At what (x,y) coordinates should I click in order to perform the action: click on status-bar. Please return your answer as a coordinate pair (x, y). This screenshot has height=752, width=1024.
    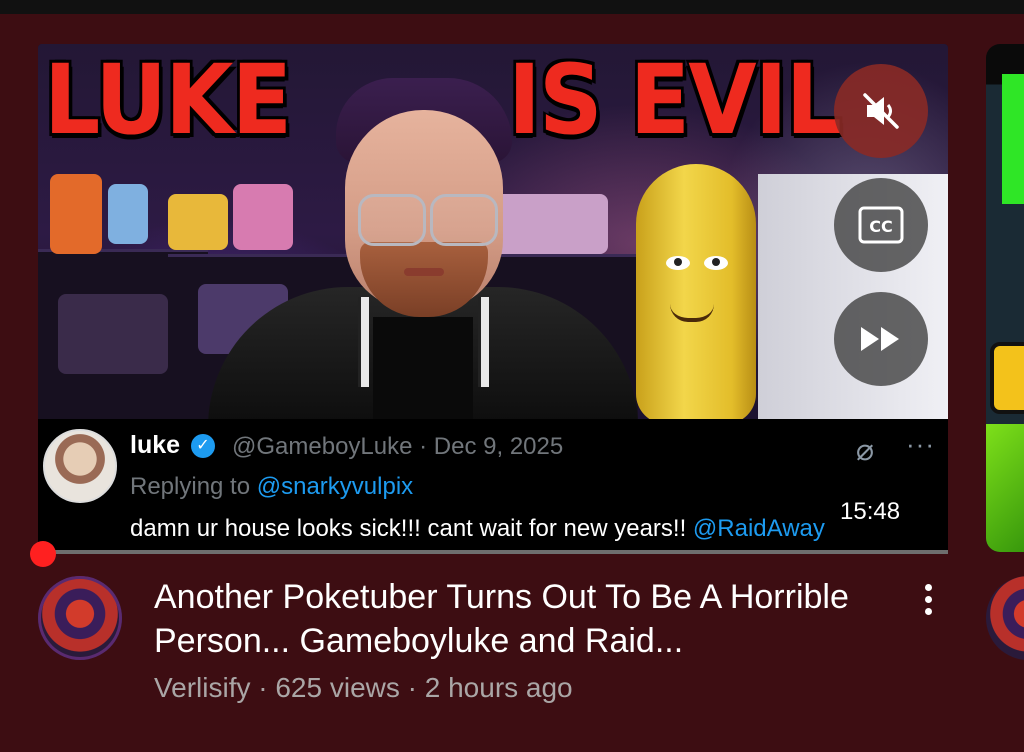
    Looking at the image, I should click on (512, 7).